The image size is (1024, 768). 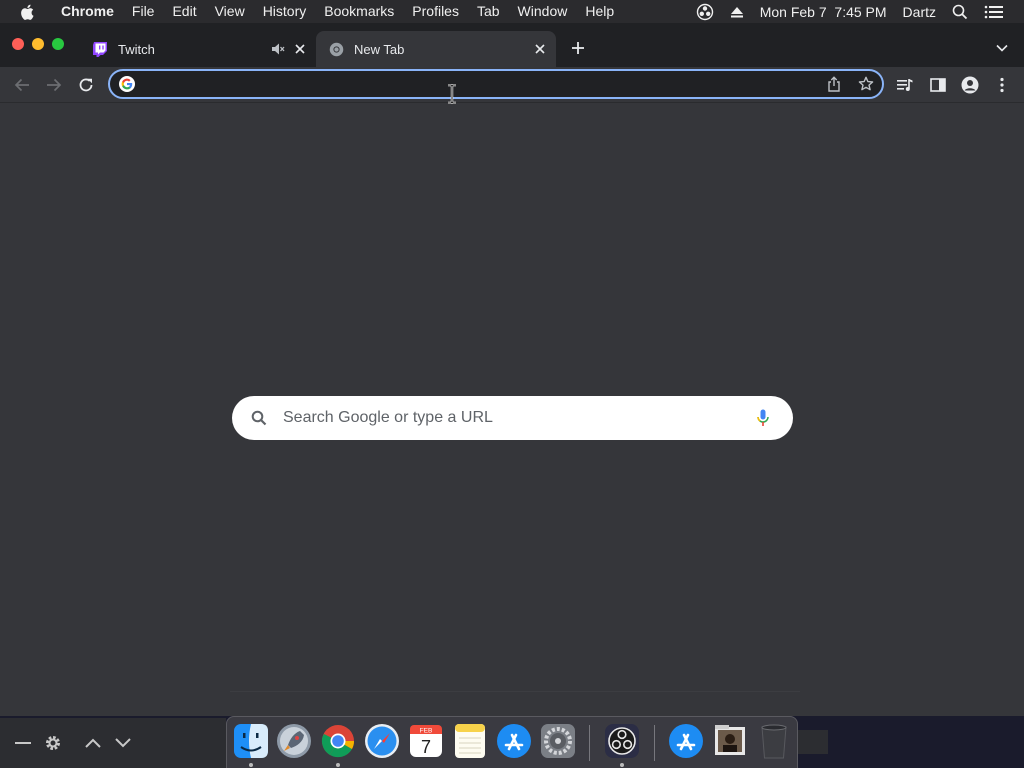 What do you see at coordinates (1002, 85) in the screenshot?
I see `kebab-menu-icon` at bounding box center [1002, 85].